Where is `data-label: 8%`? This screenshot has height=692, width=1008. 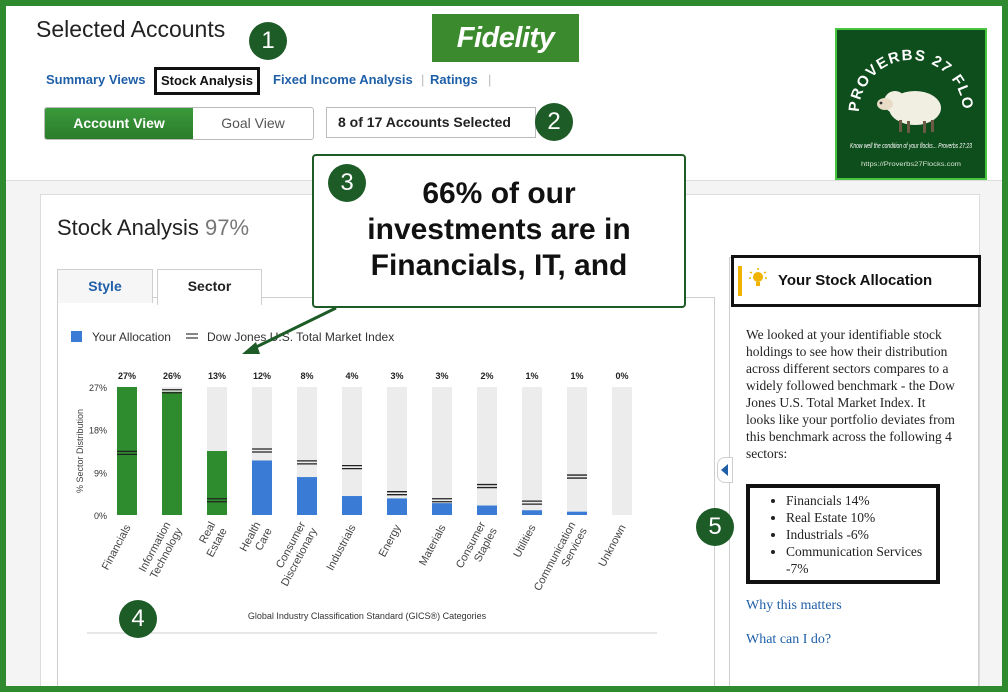
data-label: 8% is located at coordinates (306, 376).